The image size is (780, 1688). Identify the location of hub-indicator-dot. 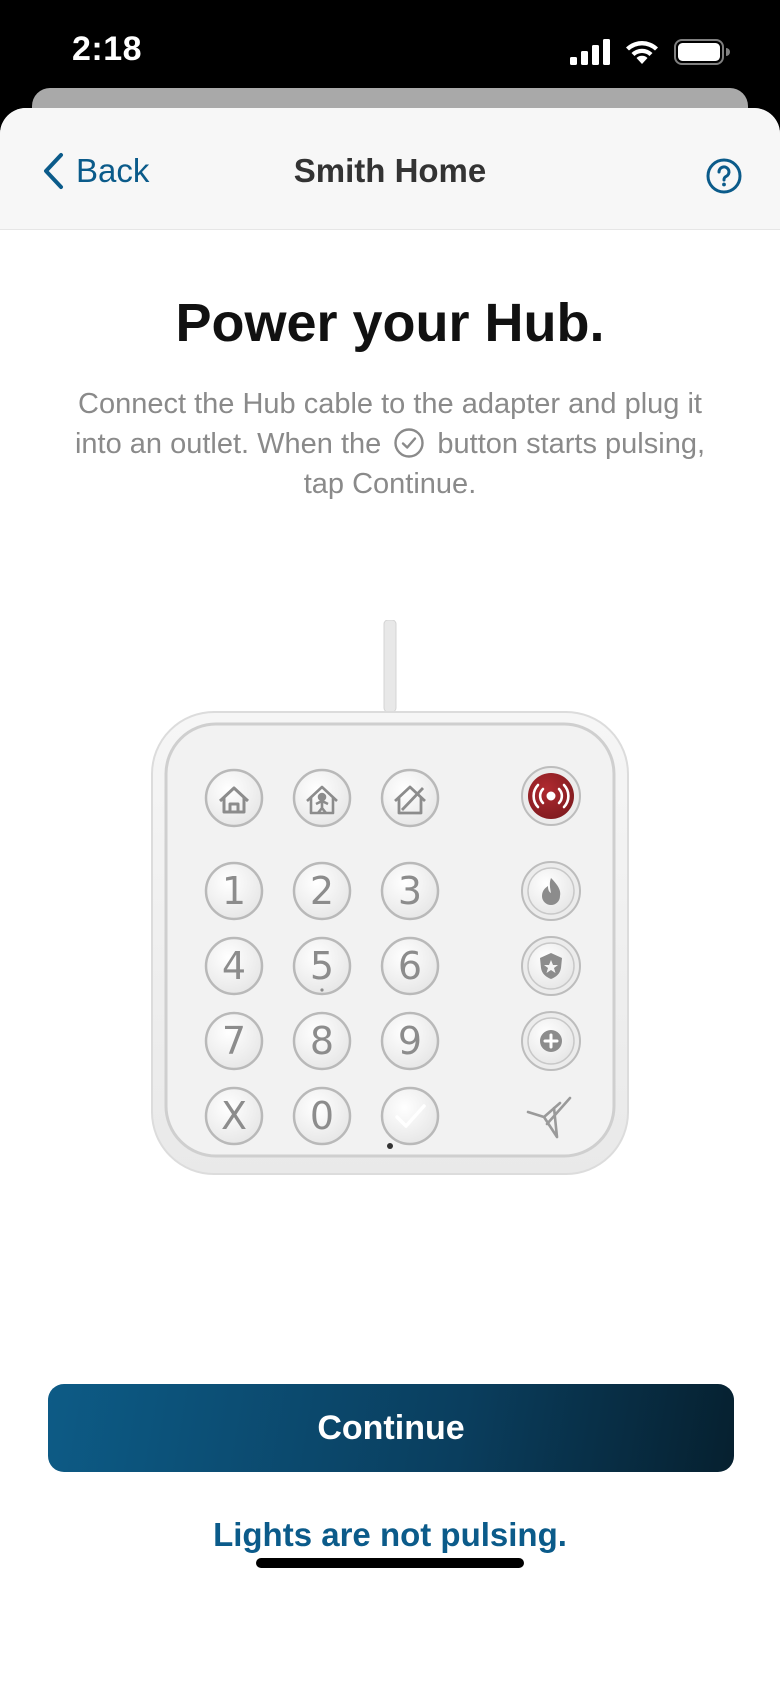
(390, 1146).